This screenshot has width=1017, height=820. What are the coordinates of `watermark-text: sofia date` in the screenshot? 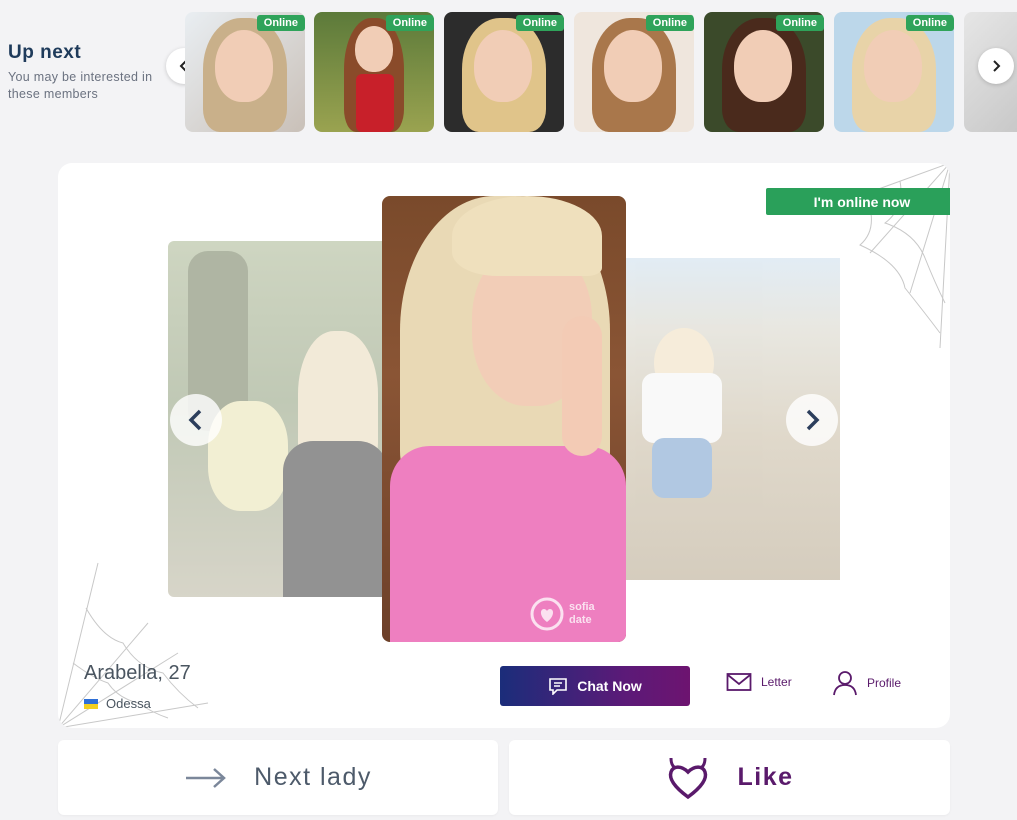 It's located at (582, 613).